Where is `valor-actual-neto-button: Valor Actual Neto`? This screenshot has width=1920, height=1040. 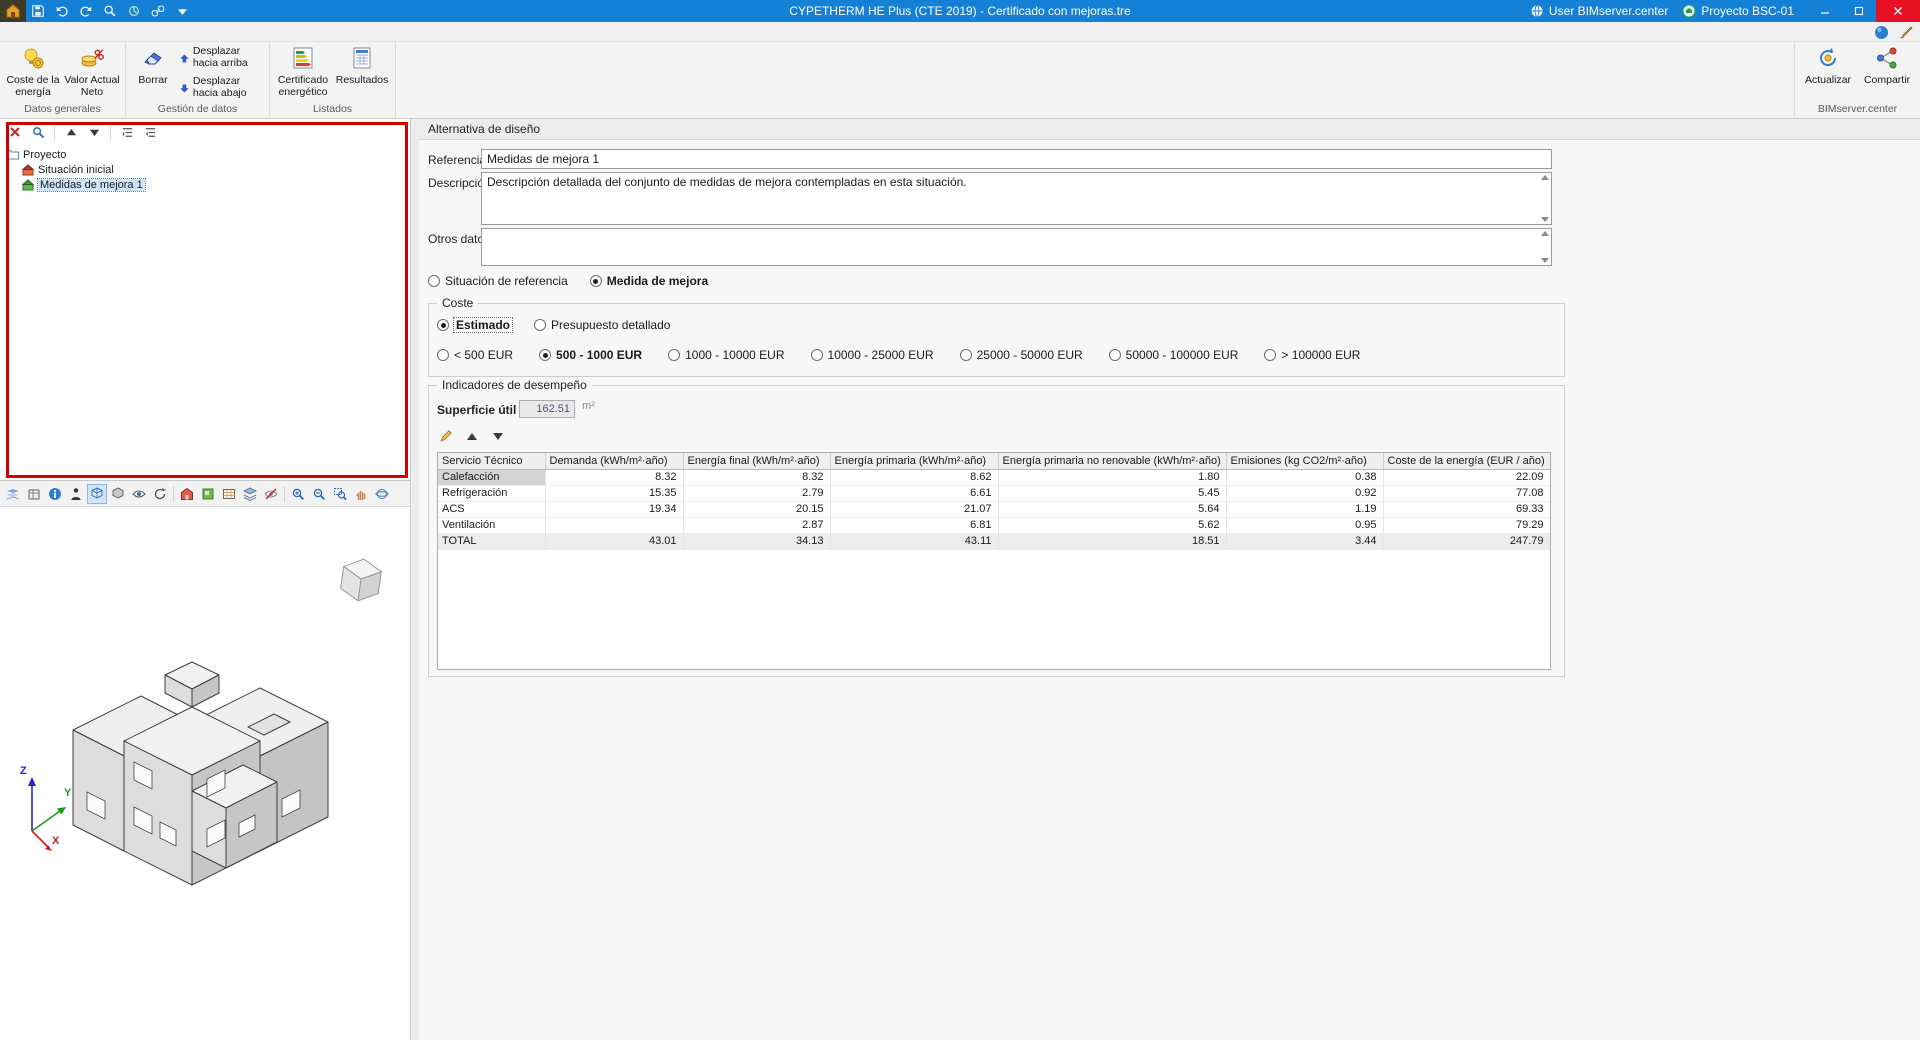
valor-actual-neto-button: Valor Actual Neto is located at coordinates (92, 71).